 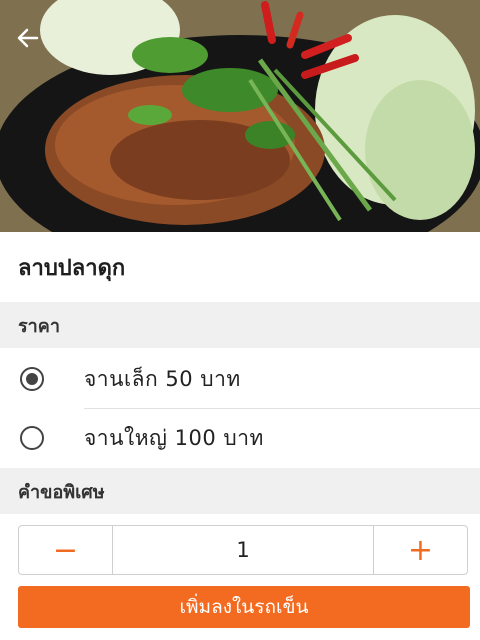 I want to click on back-button, so click(x=28, y=38).